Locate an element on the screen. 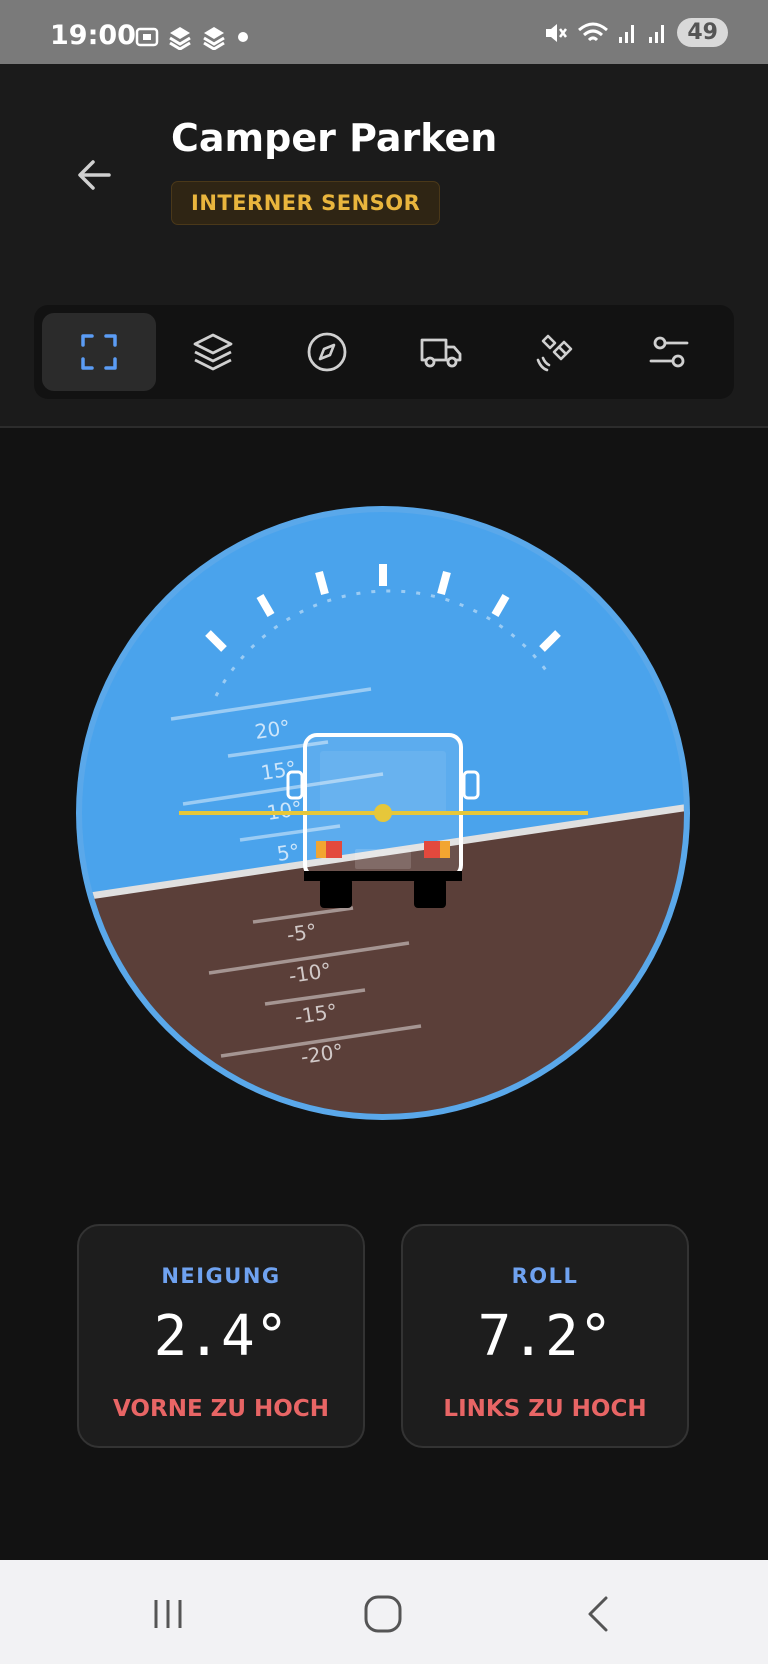 The height and width of the screenshot is (1664, 768). tool-satellite is located at coordinates (555, 352).